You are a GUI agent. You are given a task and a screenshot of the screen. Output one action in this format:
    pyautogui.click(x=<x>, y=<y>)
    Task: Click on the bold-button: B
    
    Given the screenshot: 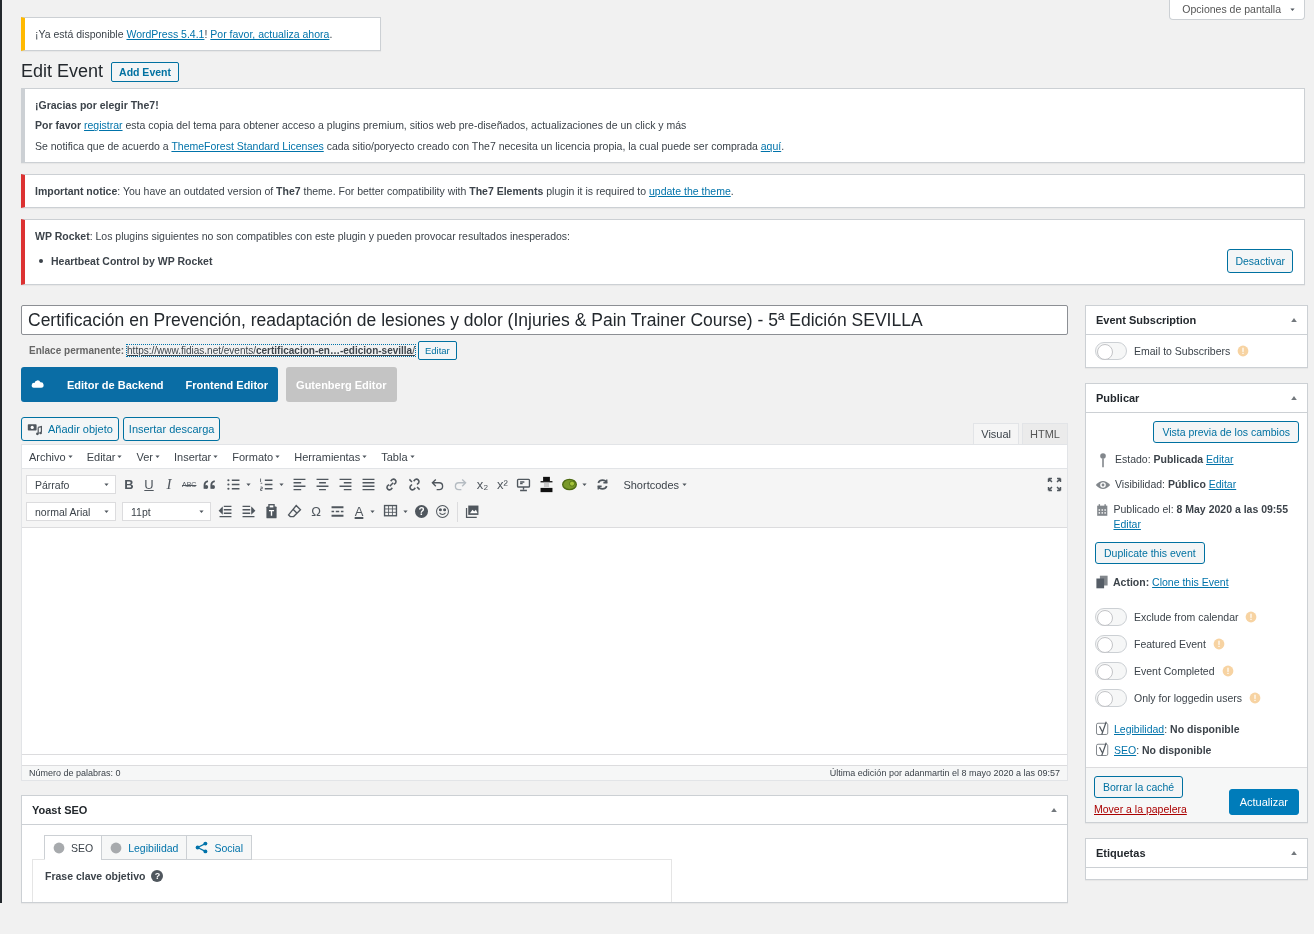 What is the action you would take?
    pyautogui.click(x=129, y=485)
    